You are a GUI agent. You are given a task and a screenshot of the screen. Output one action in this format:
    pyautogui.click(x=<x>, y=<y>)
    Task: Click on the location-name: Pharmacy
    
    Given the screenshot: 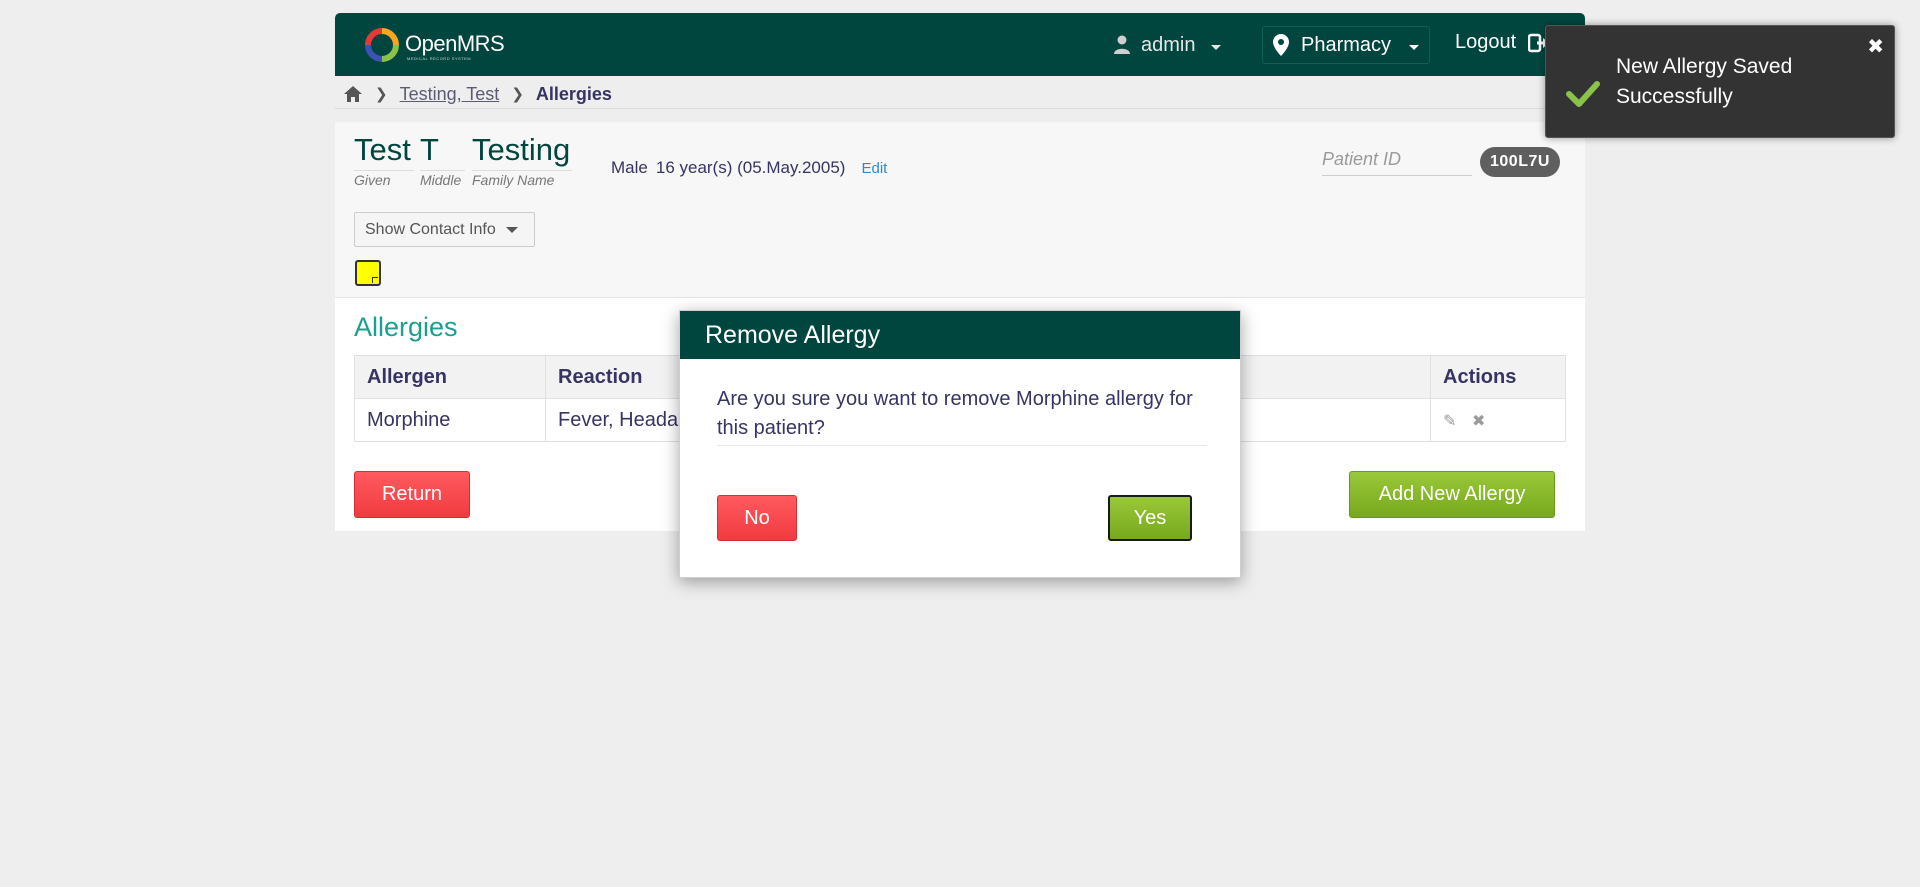 What is the action you would take?
    pyautogui.click(x=1346, y=44)
    